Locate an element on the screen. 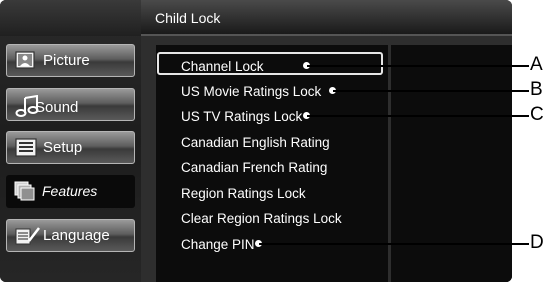 This screenshot has width=547, height=282. sidebar-item-language: Language is located at coordinates (70, 235).